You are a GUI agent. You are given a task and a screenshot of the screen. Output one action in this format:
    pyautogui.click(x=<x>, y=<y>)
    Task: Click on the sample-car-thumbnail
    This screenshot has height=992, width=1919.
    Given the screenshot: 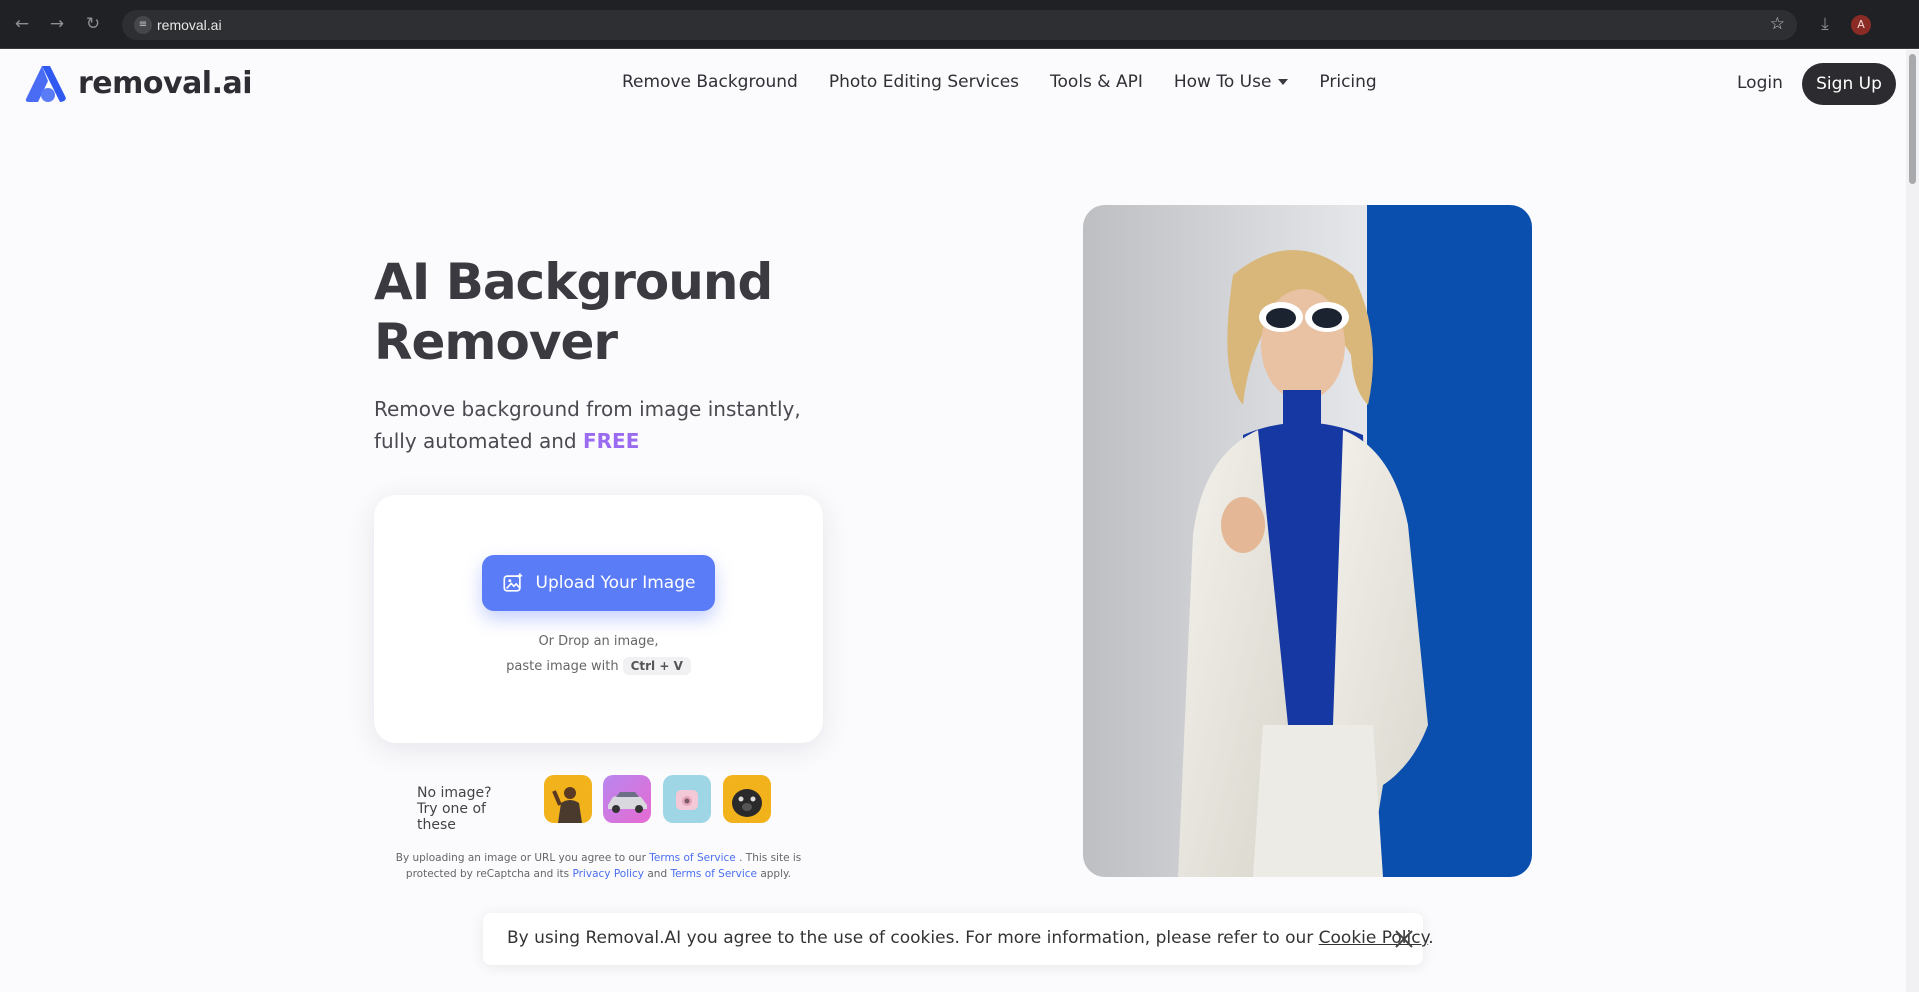 What is the action you would take?
    pyautogui.click(x=627, y=799)
    